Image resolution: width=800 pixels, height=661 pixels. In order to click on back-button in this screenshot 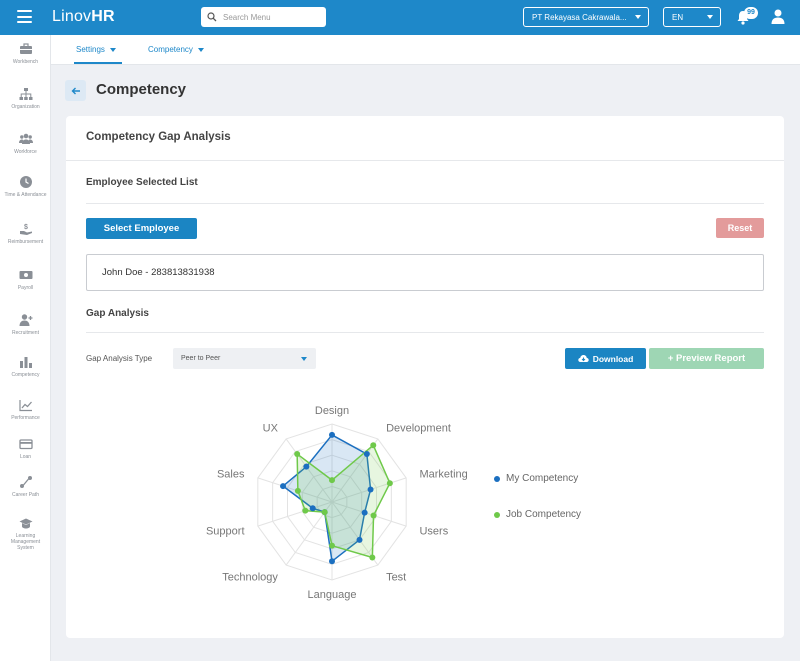, I will do `click(75, 90)`.